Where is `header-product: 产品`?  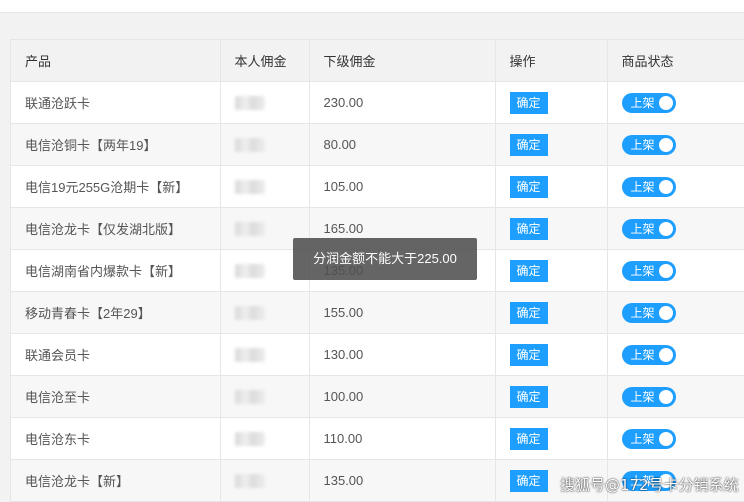
header-product: 产品 is located at coordinates (116, 61).